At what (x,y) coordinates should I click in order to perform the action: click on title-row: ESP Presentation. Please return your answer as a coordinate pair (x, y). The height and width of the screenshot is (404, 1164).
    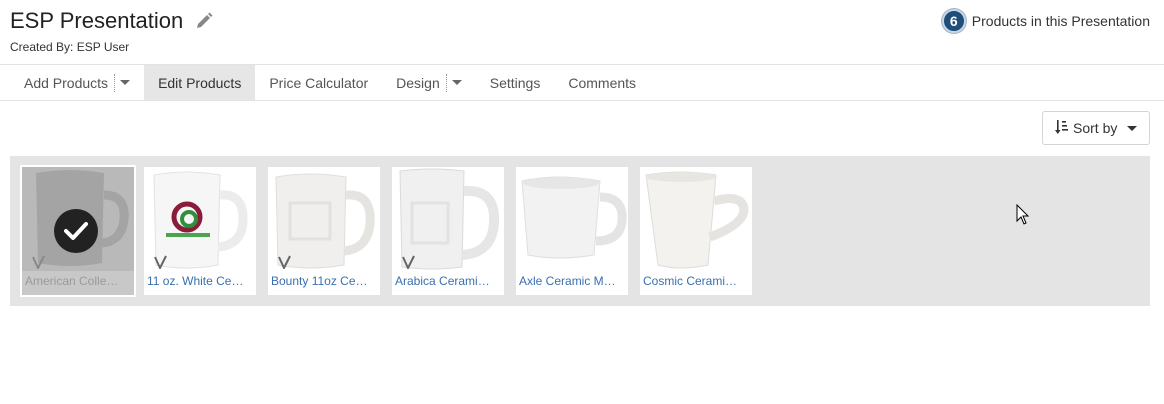
    Looking at the image, I should click on (111, 21).